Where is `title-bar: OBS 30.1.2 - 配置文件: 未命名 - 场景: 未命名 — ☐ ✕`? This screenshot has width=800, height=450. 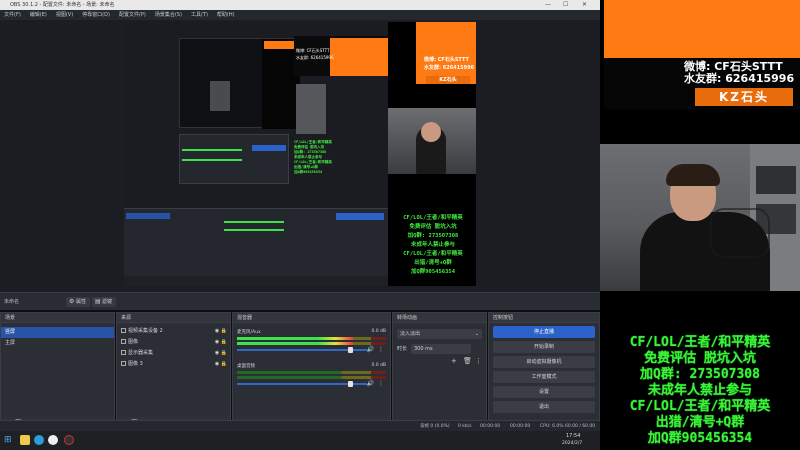 title-bar: OBS 30.1.2 - 配置文件: 未命名 - 场景: 未命名 — ☐ ✕ is located at coordinates (300, 5).